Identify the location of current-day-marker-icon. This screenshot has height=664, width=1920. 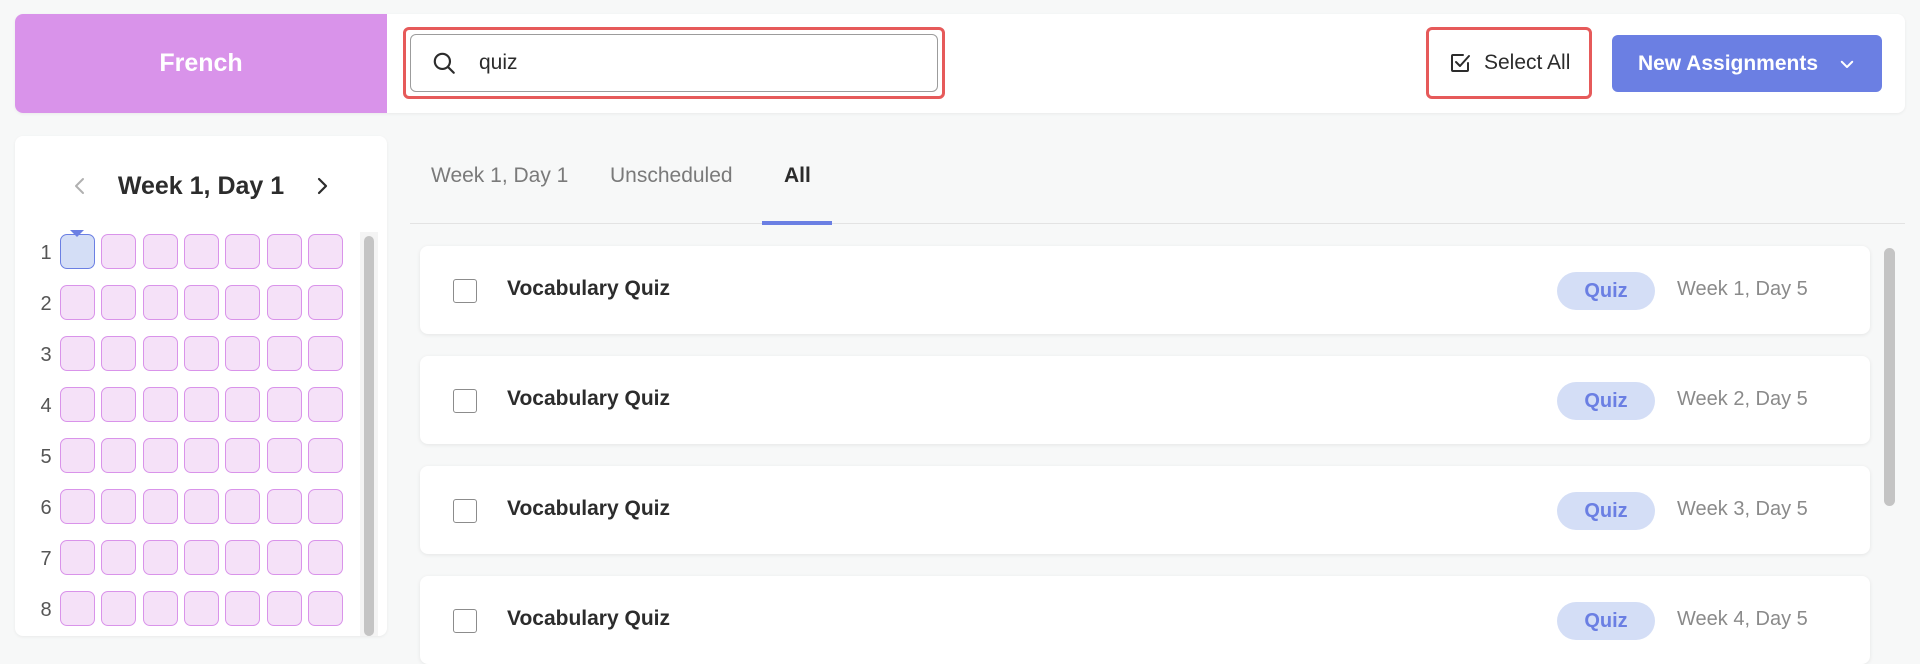
(77, 233).